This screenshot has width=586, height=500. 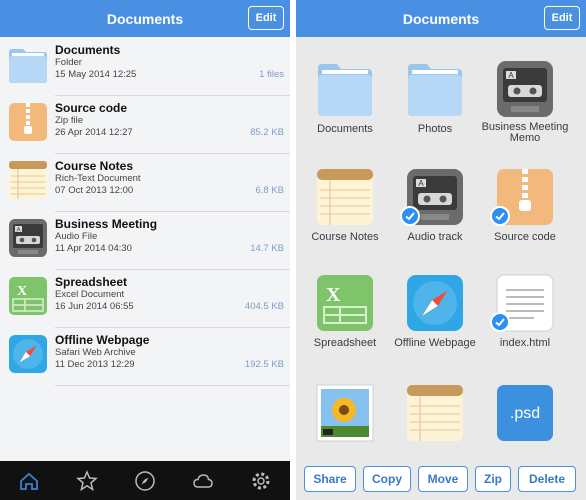 I want to click on item-size: 1 files, so click(x=271, y=74).